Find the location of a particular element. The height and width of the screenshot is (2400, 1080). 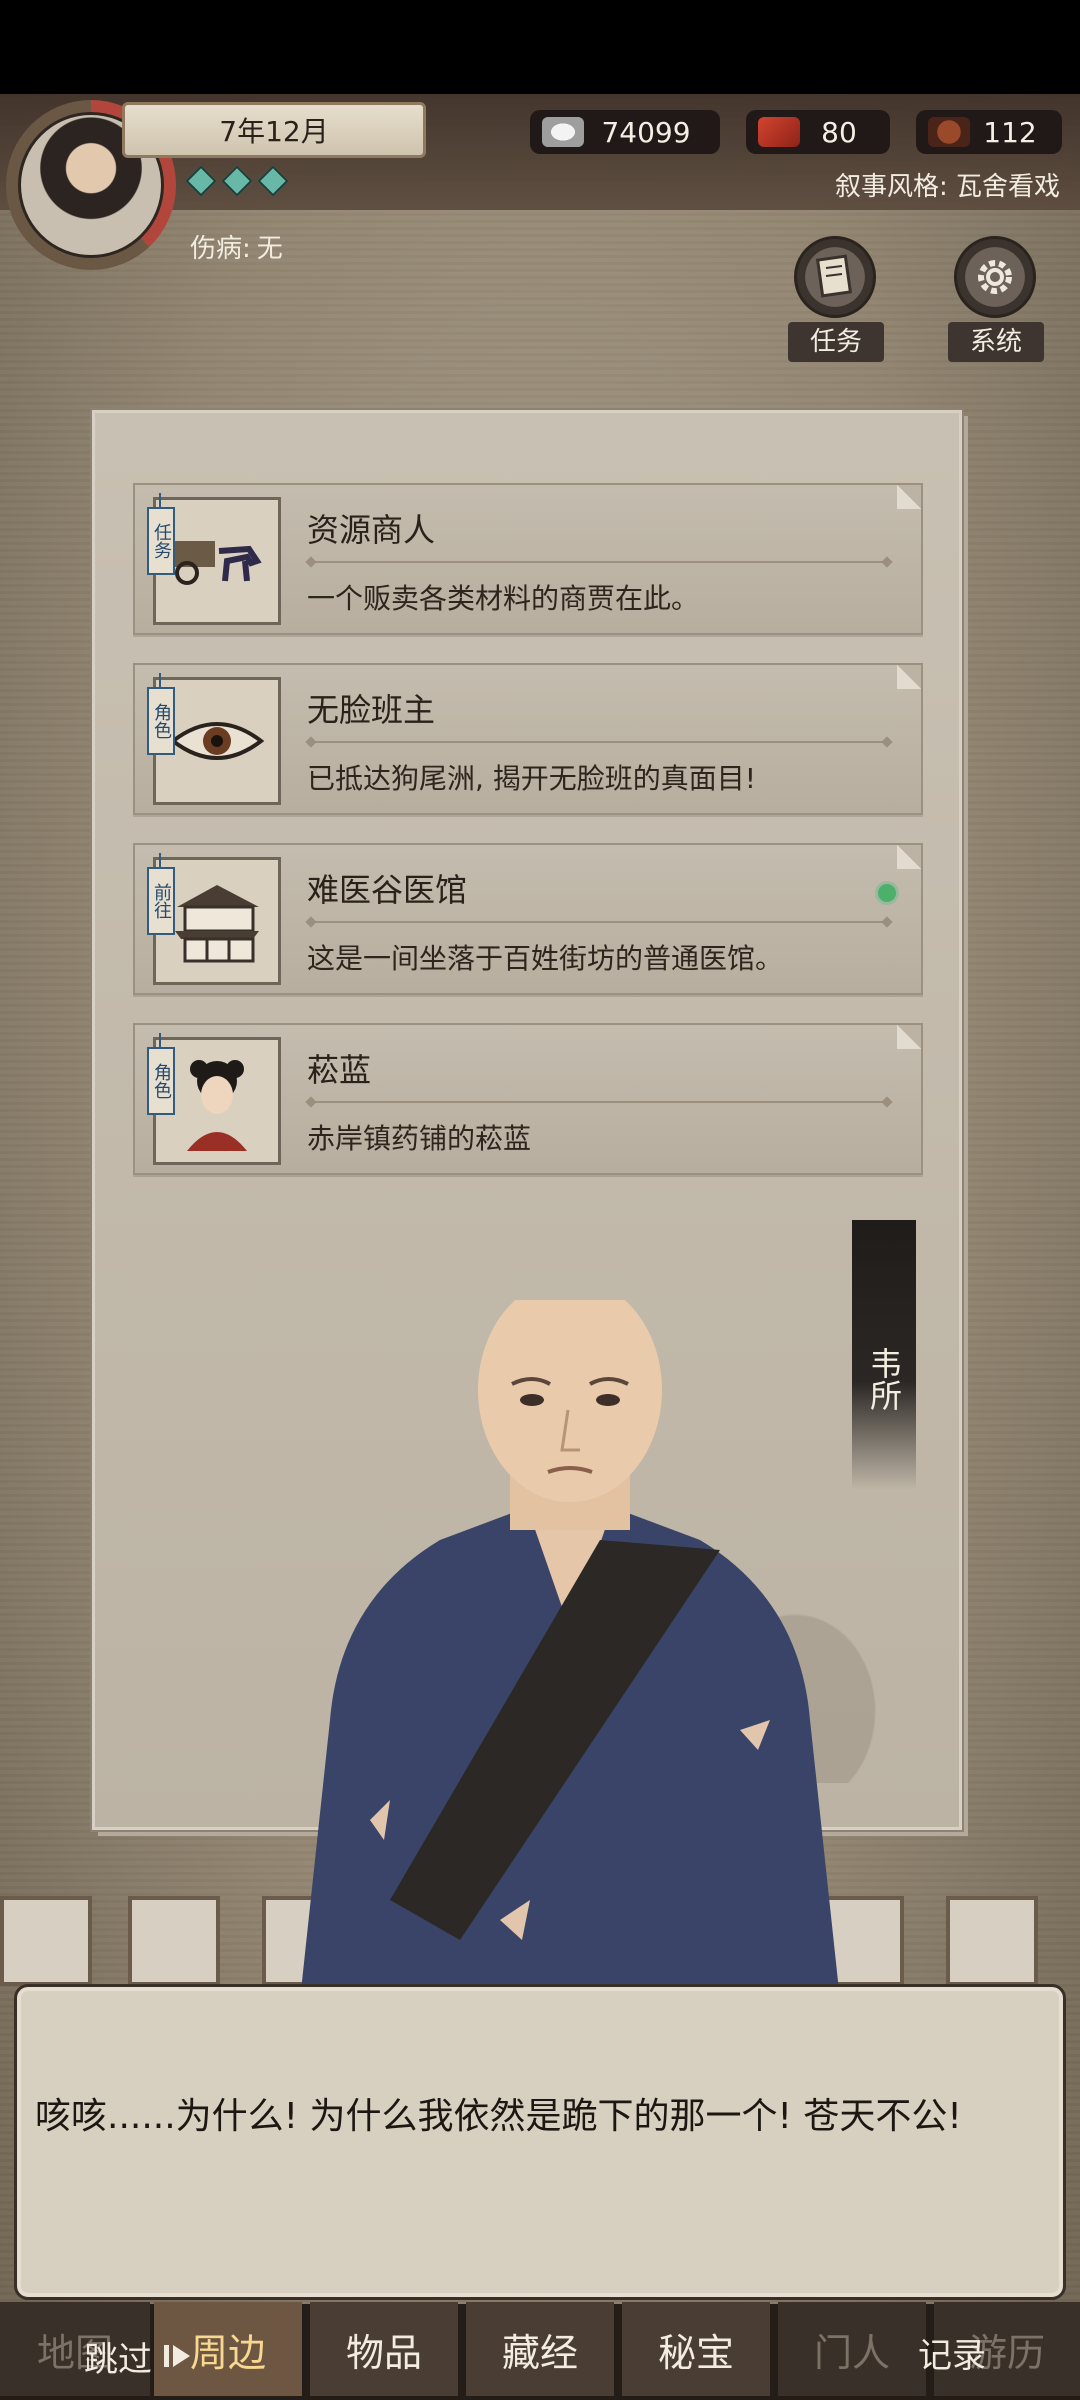

skip-label: 跳过 is located at coordinates (118, 2359).